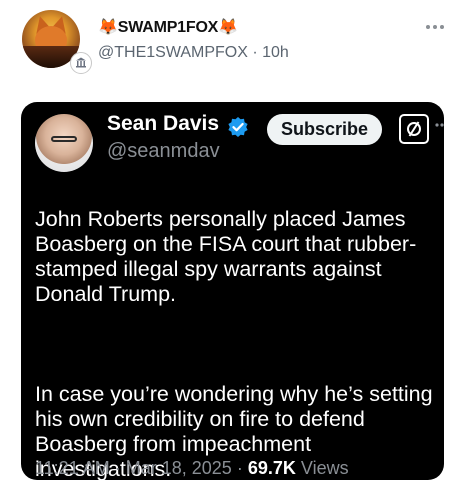  I want to click on tweet-meta: 11:21 AM · Mar 18, 2025 · 69.7K Views, so click(192, 468).